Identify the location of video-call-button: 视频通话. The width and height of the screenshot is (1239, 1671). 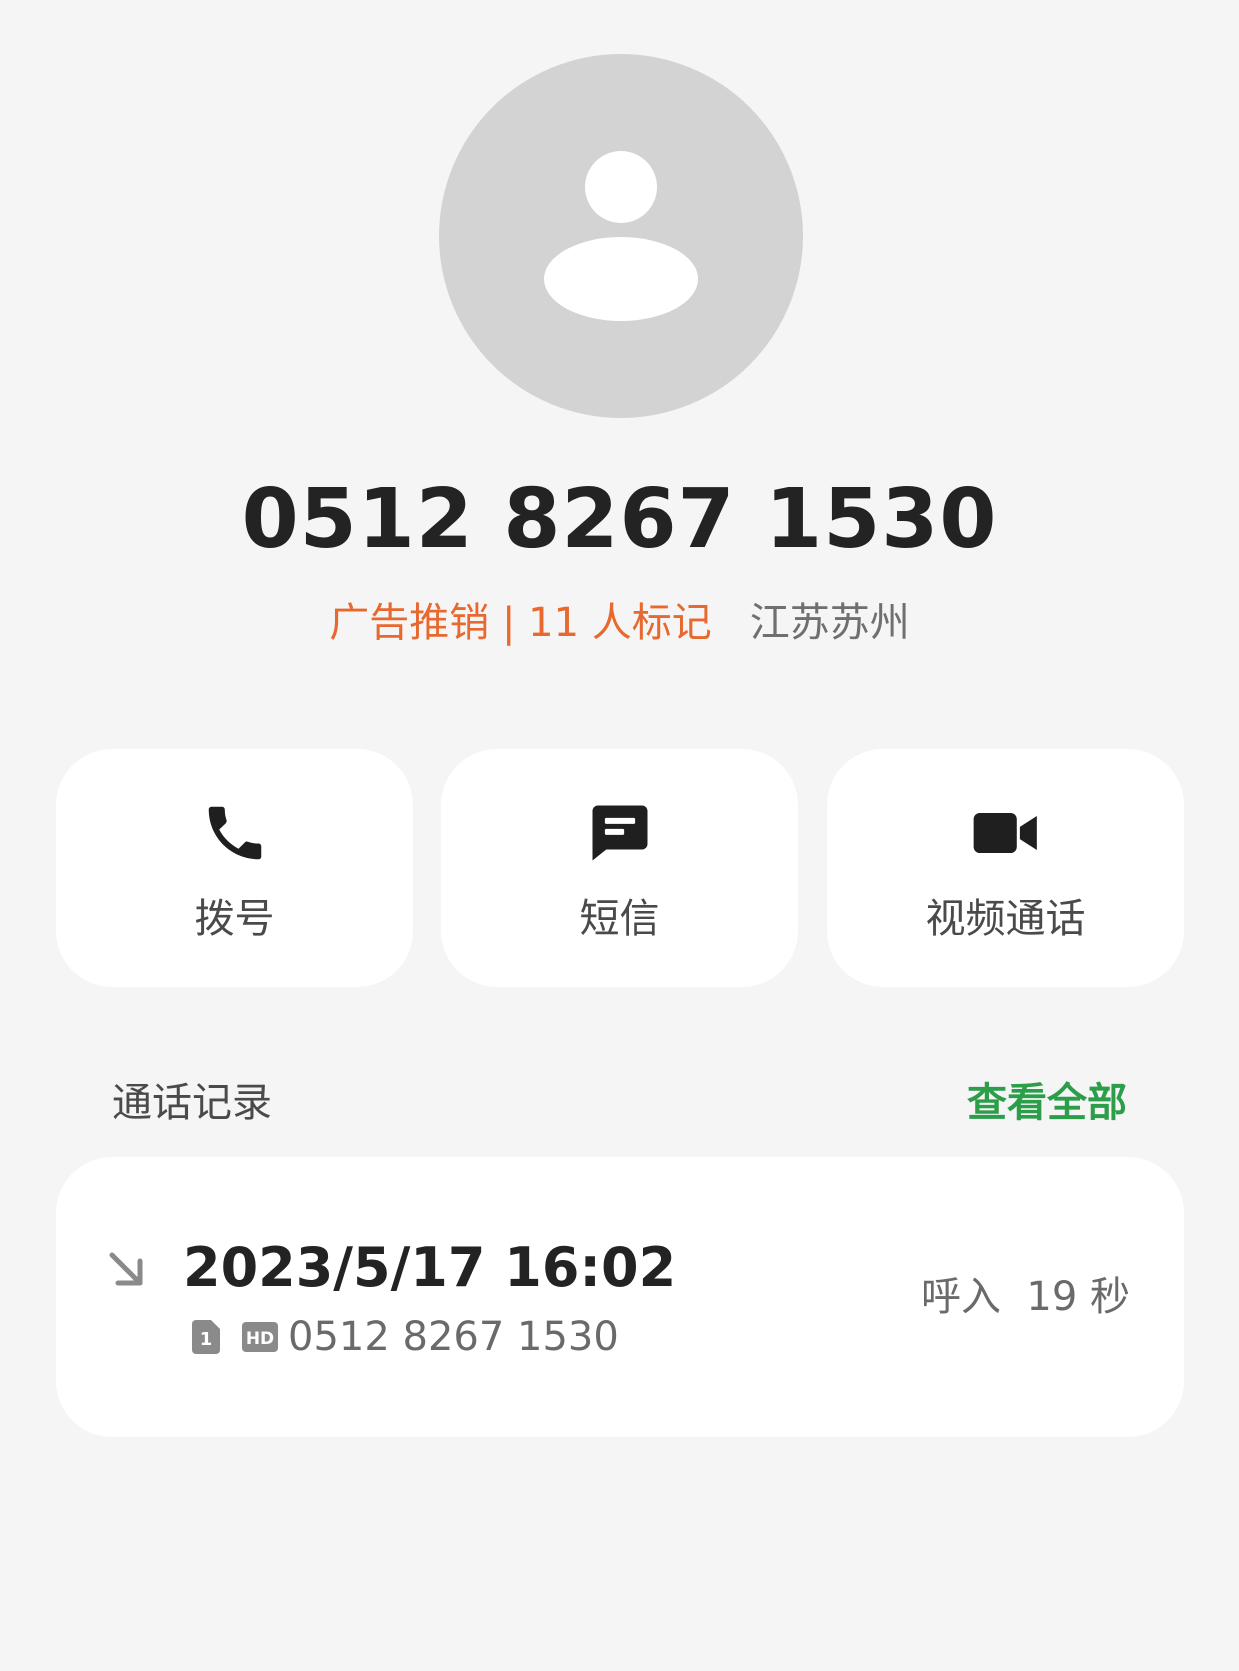
(1005, 868).